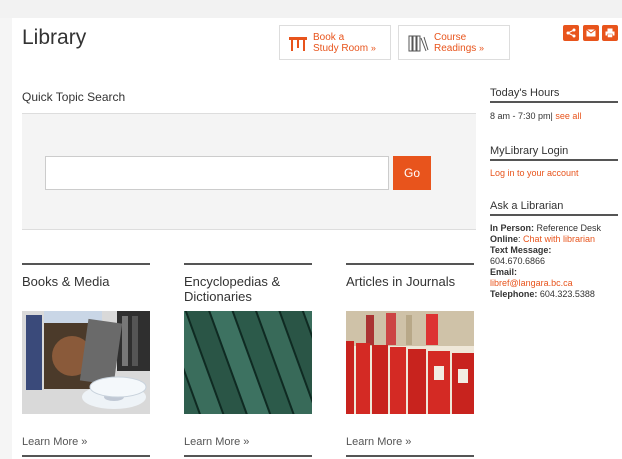  I want to click on chat-link: Chat with librarian, so click(559, 239).